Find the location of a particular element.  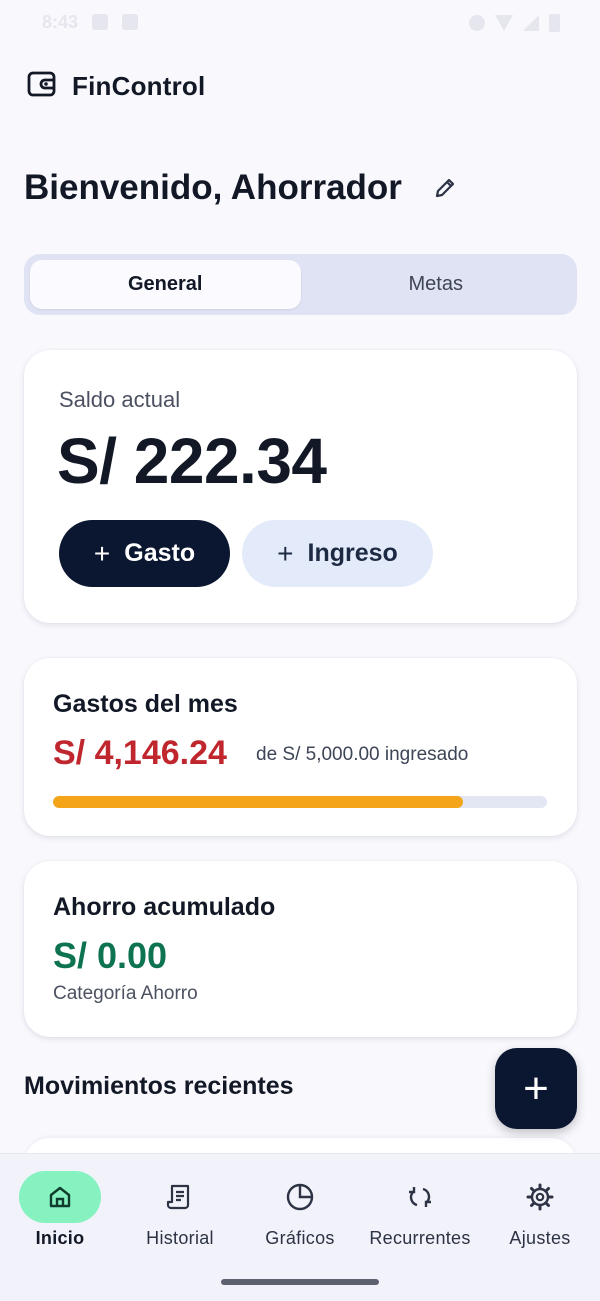

gear-icon is located at coordinates (540, 1197).